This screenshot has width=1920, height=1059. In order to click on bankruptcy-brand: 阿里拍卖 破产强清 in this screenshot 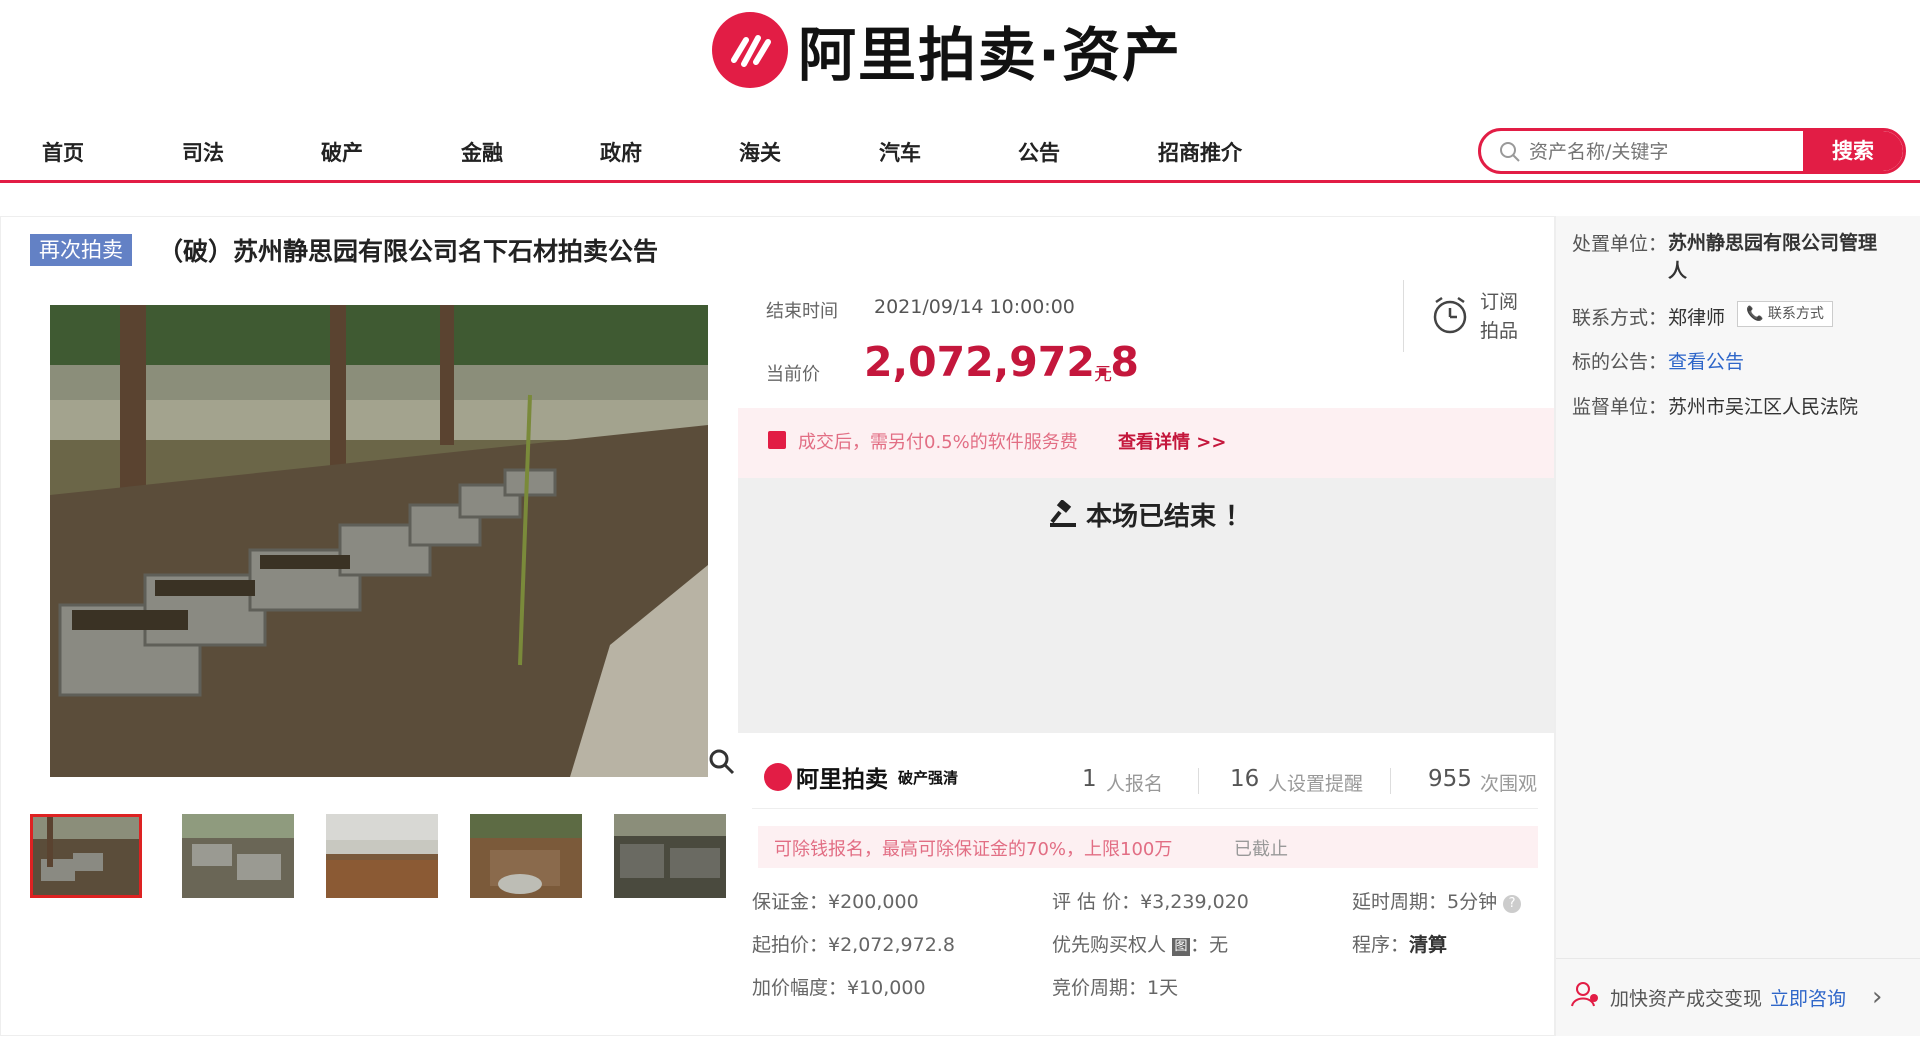, I will do `click(861, 777)`.